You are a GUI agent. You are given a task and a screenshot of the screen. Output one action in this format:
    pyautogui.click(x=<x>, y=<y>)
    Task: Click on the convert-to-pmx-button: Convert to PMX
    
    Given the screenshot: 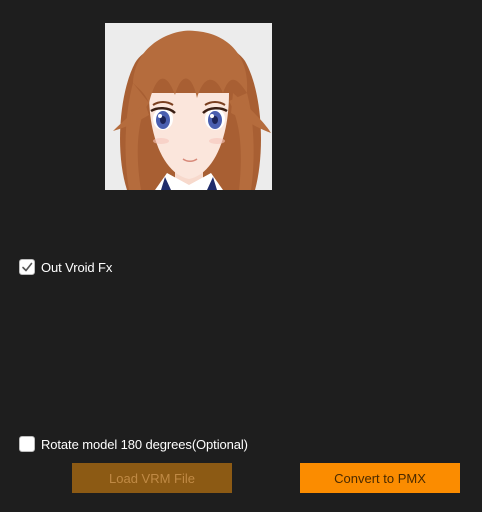 What is the action you would take?
    pyautogui.click(x=380, y=478)
    